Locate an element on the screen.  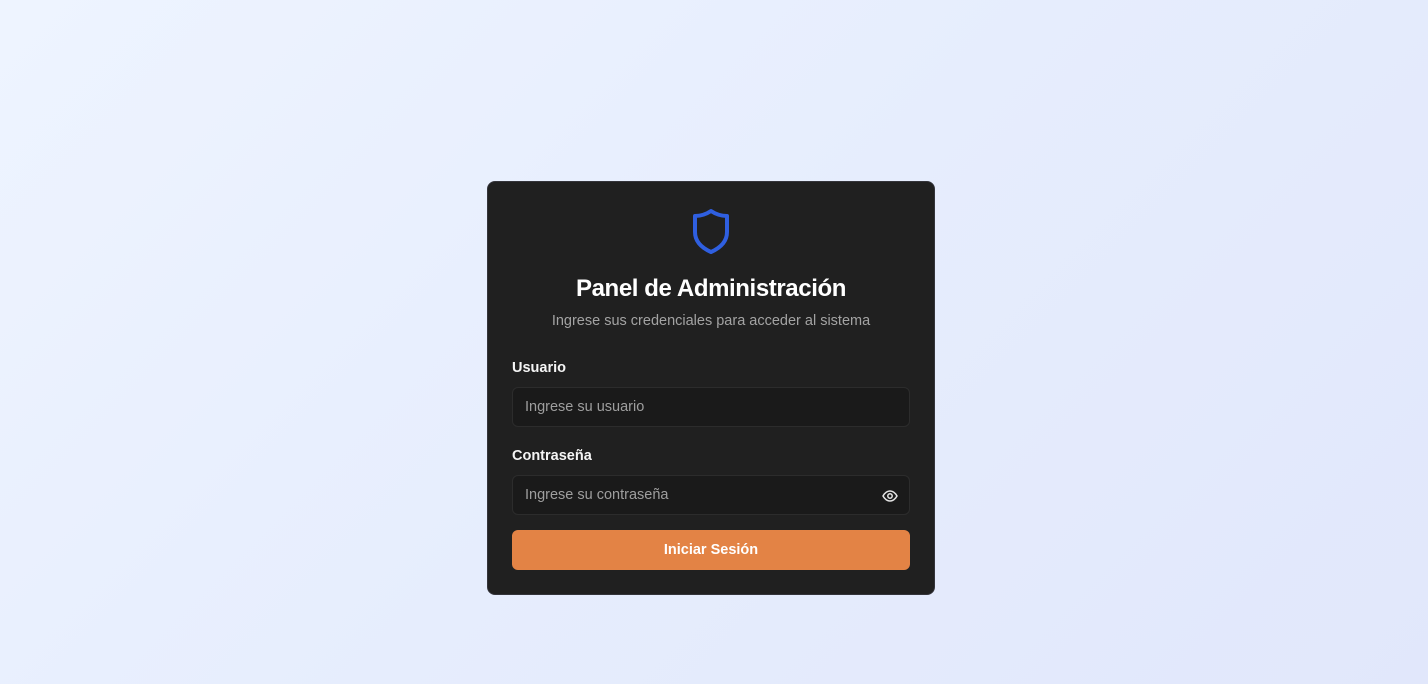
username-field-container is located at coordinates (711, 407).